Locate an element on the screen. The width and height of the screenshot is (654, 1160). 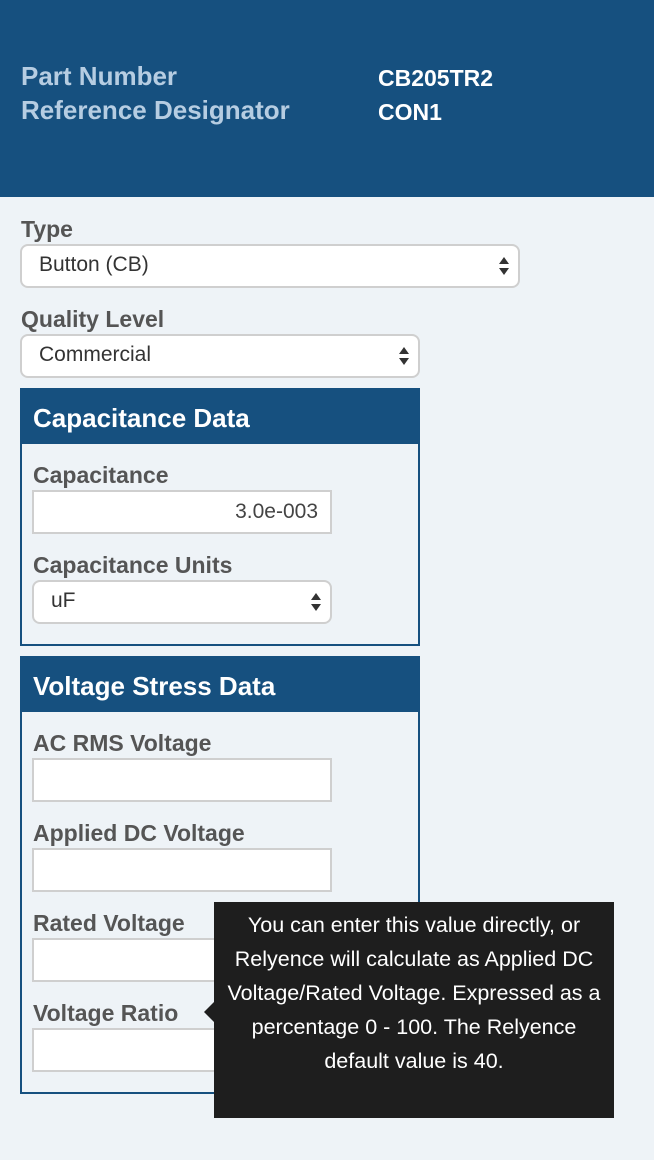
applied-dc-voltage-input is located at coordinates (182, 870).